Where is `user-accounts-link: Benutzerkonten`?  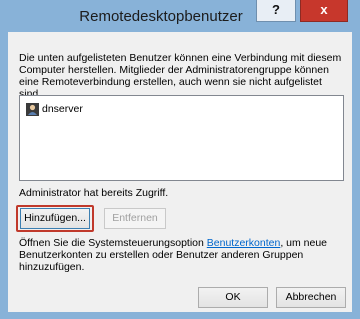 user-accounts-link: Benutzerkonten is located at coordinates (244, 243).